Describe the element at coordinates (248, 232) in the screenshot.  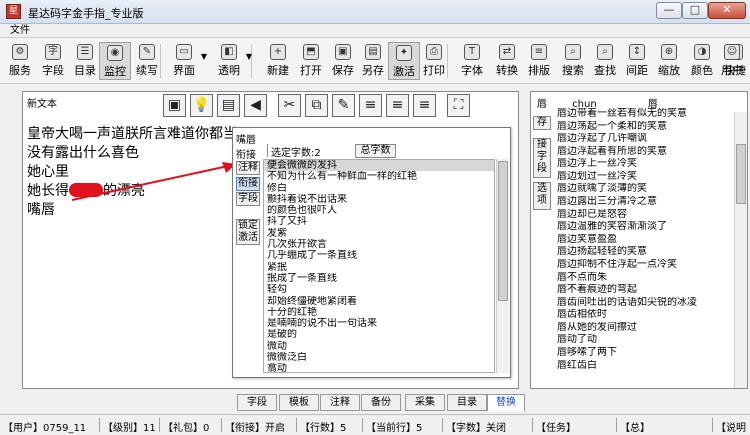
I see `lock-activate-button: 锁定 激活` at that location.